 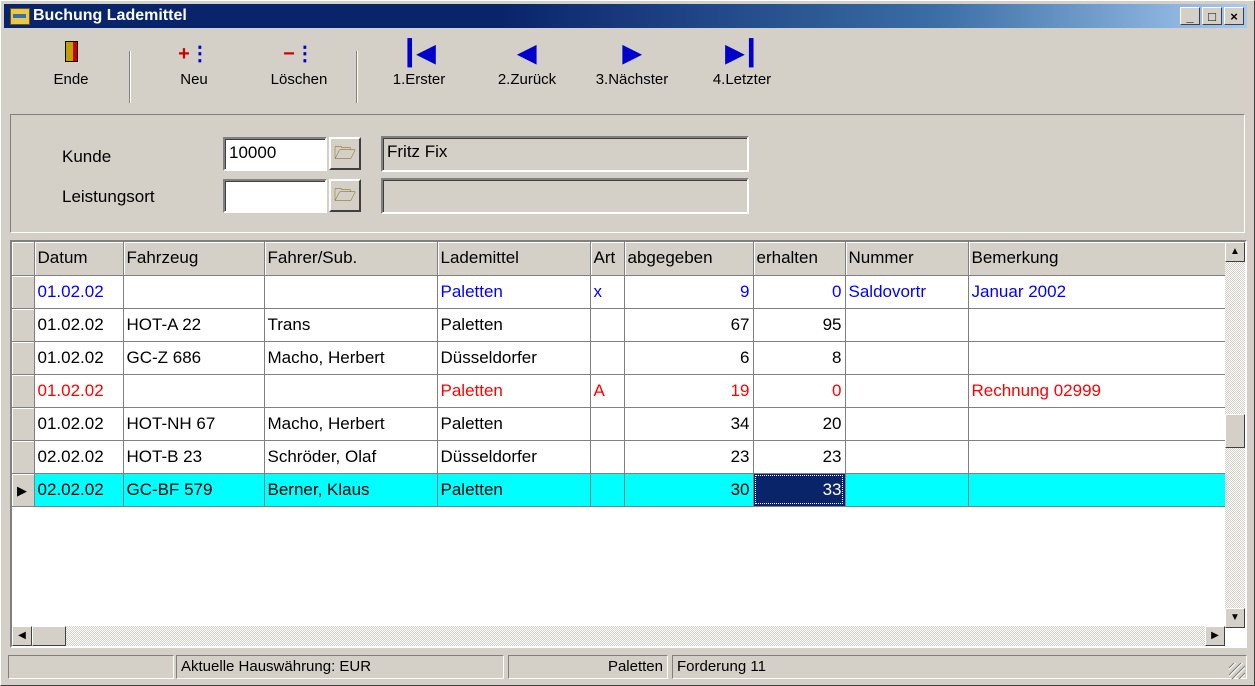 What do you see at coordinates (689, 424) in the screenshot?
I see `cell-abgegeben: 34` at bounding box center [689, 424].